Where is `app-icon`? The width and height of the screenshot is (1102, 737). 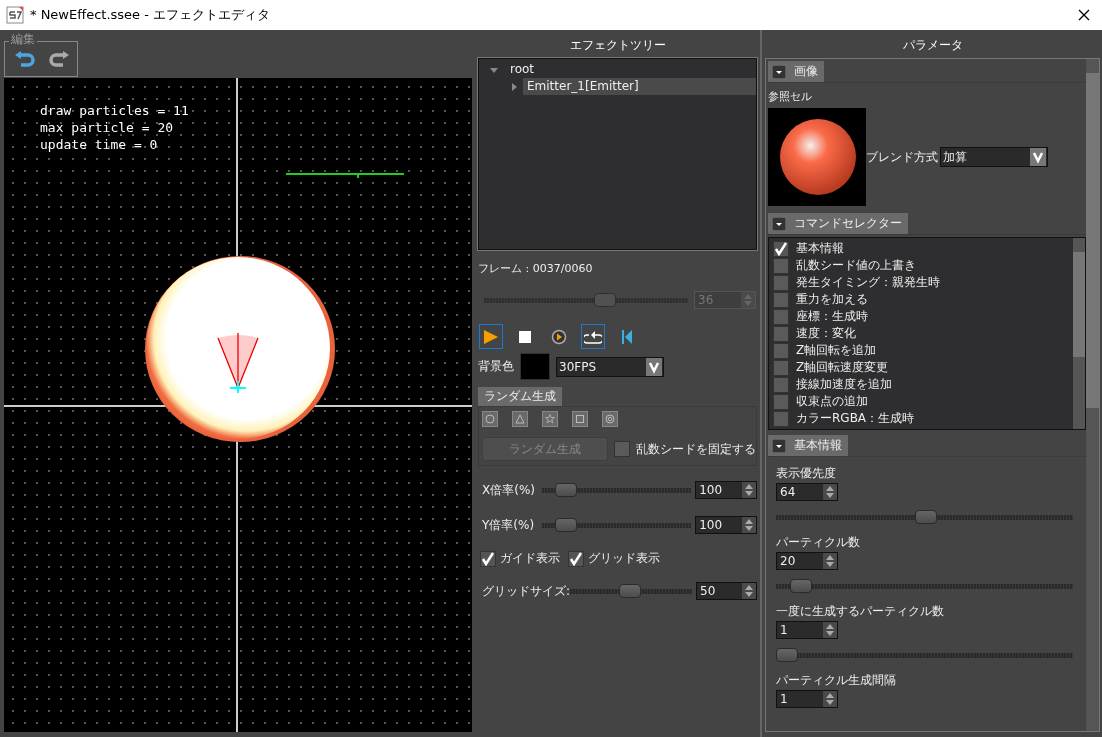 app-icon is located at coordinates (15, 15).